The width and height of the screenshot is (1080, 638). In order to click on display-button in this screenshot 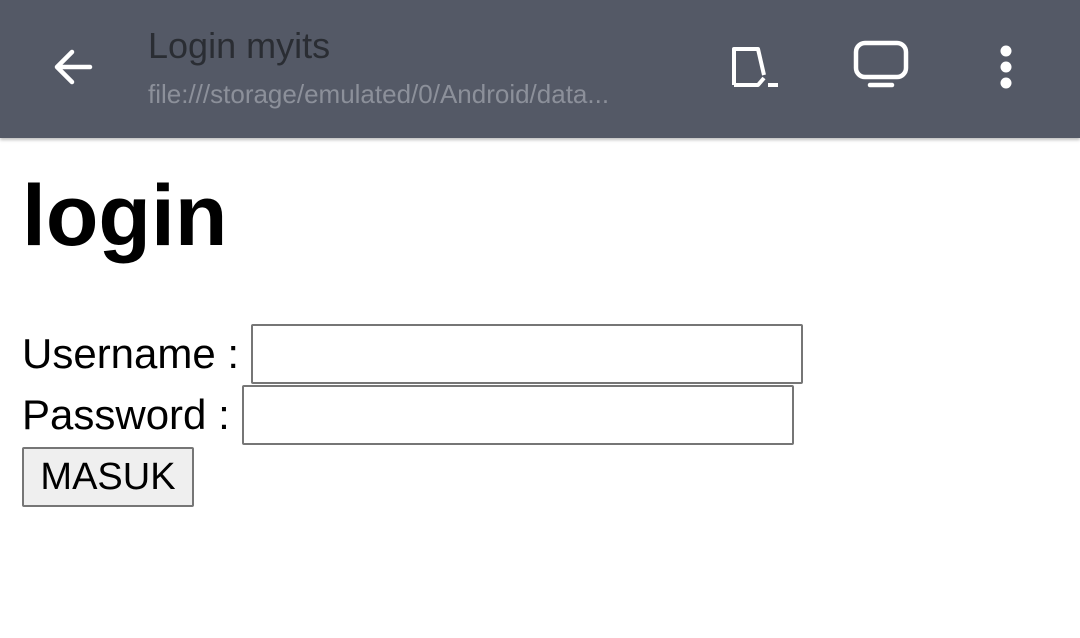, I will do `click(881, 65)`.